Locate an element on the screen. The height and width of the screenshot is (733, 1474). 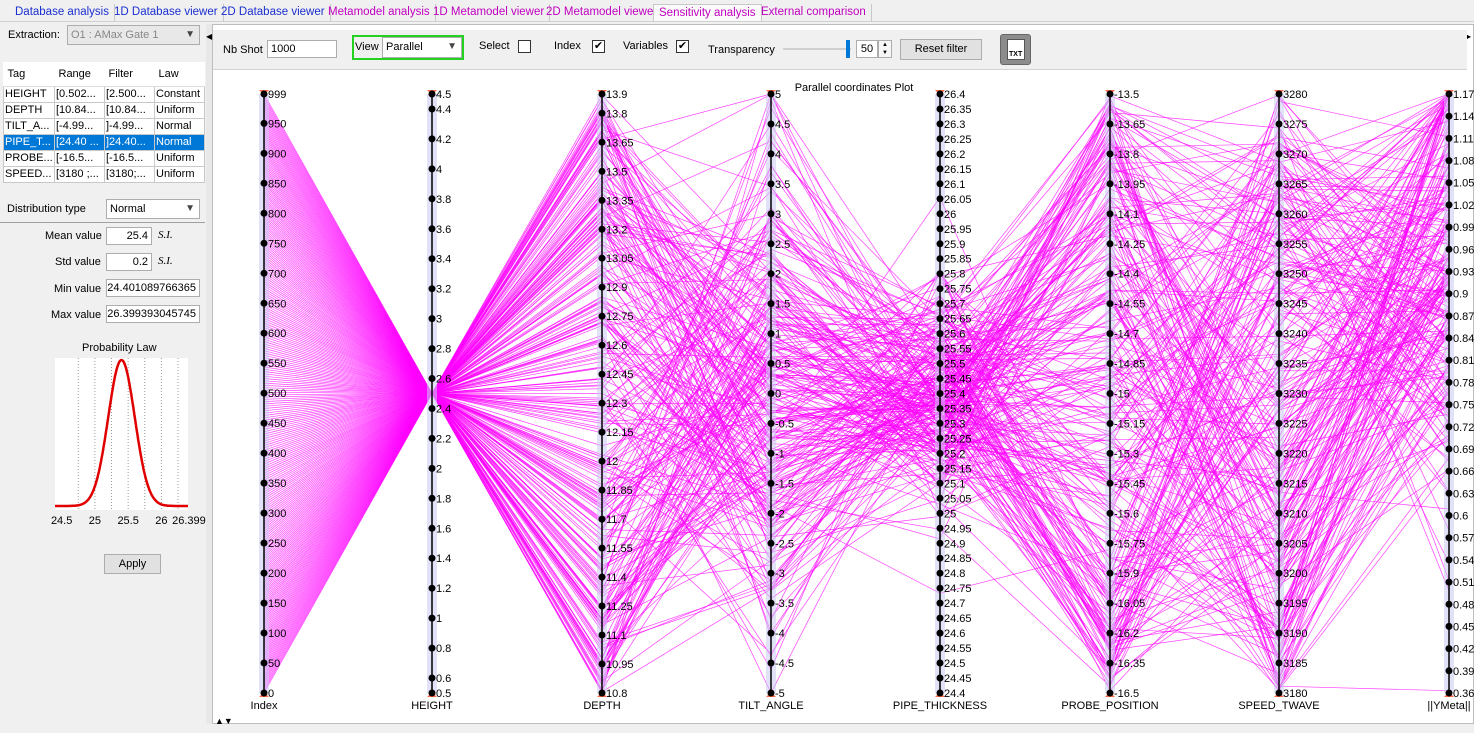
export-txt-button: TXT is located at coordinates (1015, 49).